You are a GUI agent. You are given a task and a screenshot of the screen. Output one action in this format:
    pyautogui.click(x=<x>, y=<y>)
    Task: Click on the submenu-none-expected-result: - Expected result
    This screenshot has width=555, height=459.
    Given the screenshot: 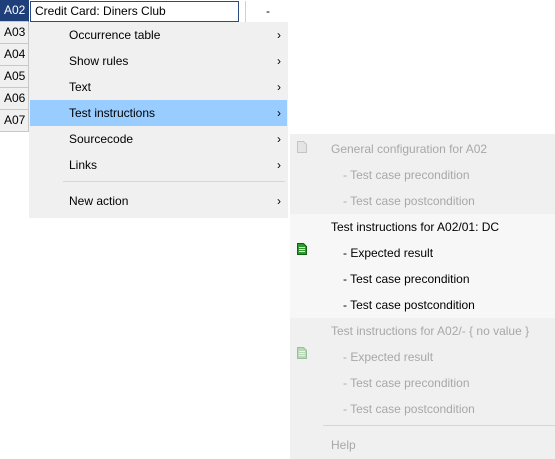 What is the action you would take?
    pyautogui.click(x=422, y=357)
    